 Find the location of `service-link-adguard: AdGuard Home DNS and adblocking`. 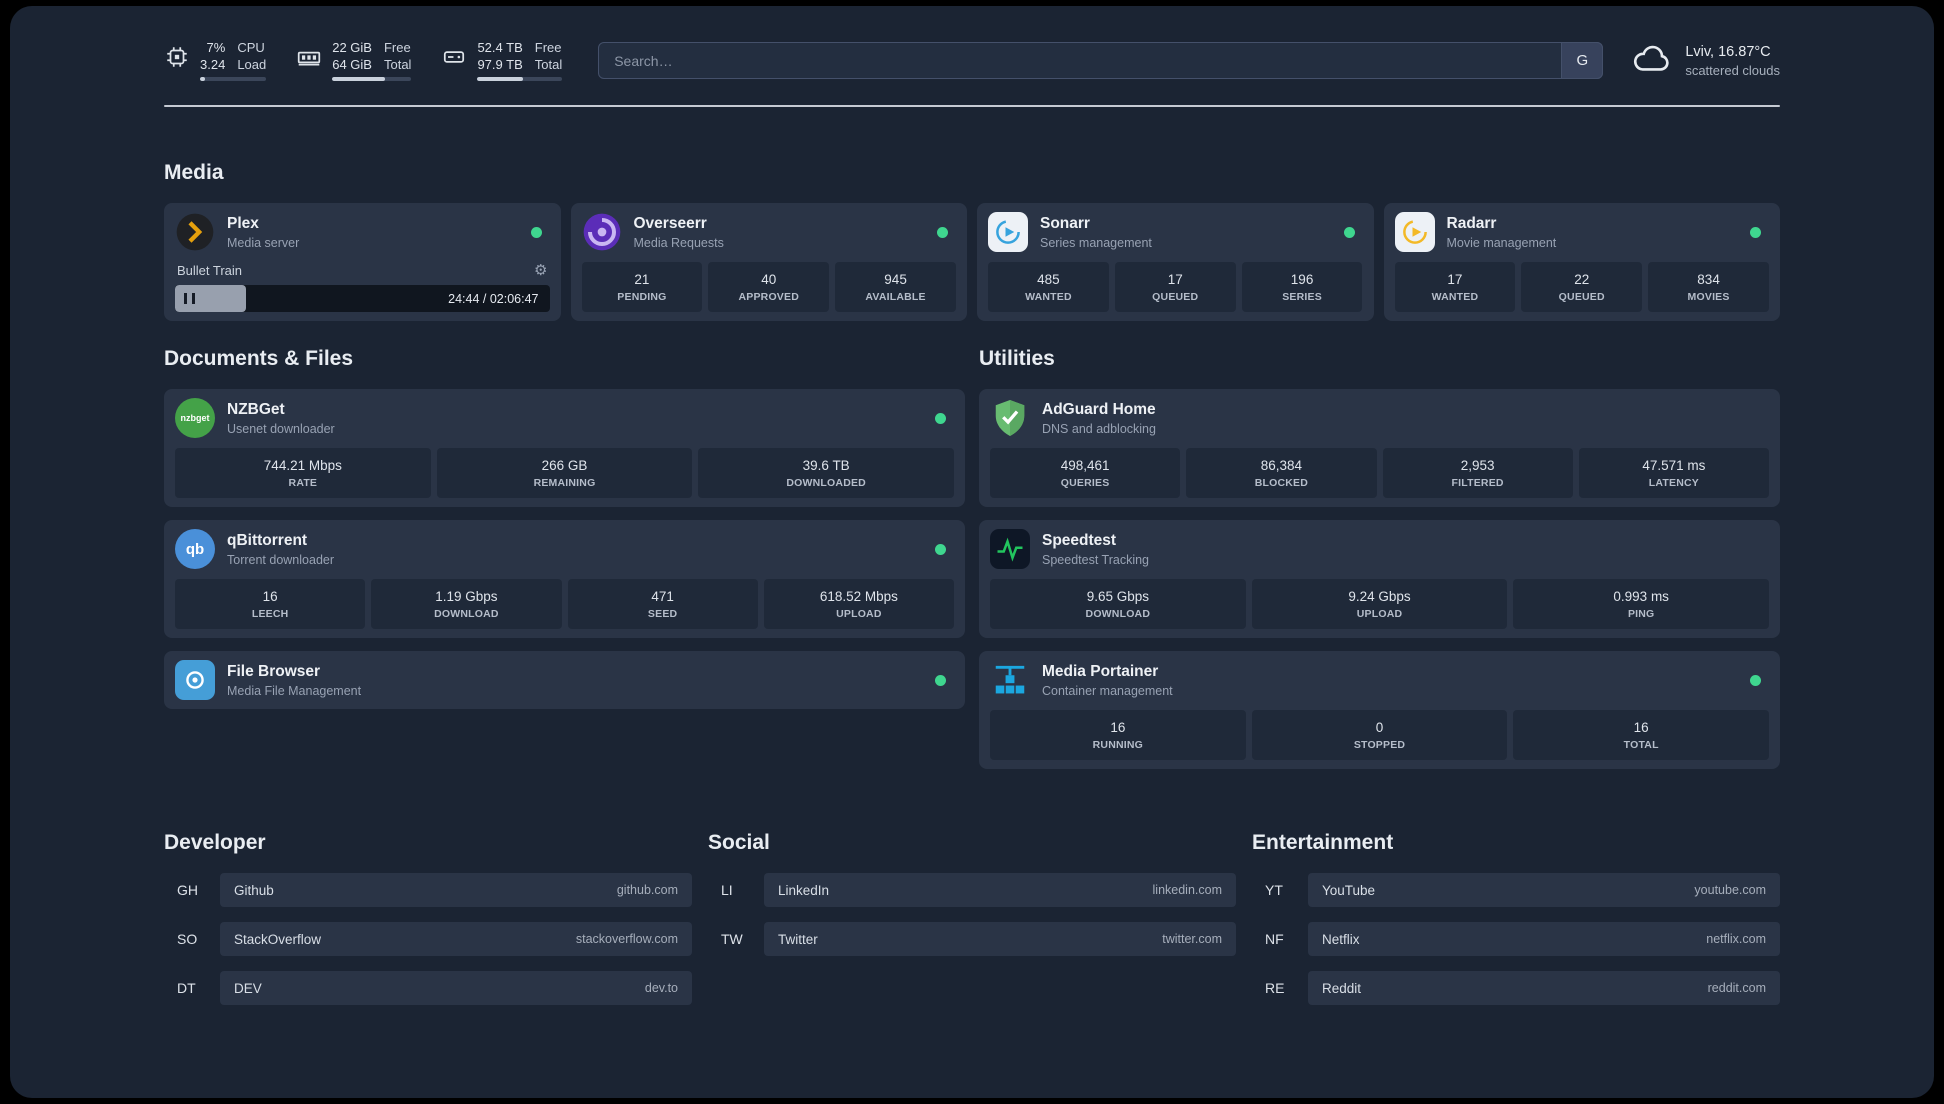

service-link-adguard: AdGuard Home DNS and adblocking is located at coordinates (1379, 418).